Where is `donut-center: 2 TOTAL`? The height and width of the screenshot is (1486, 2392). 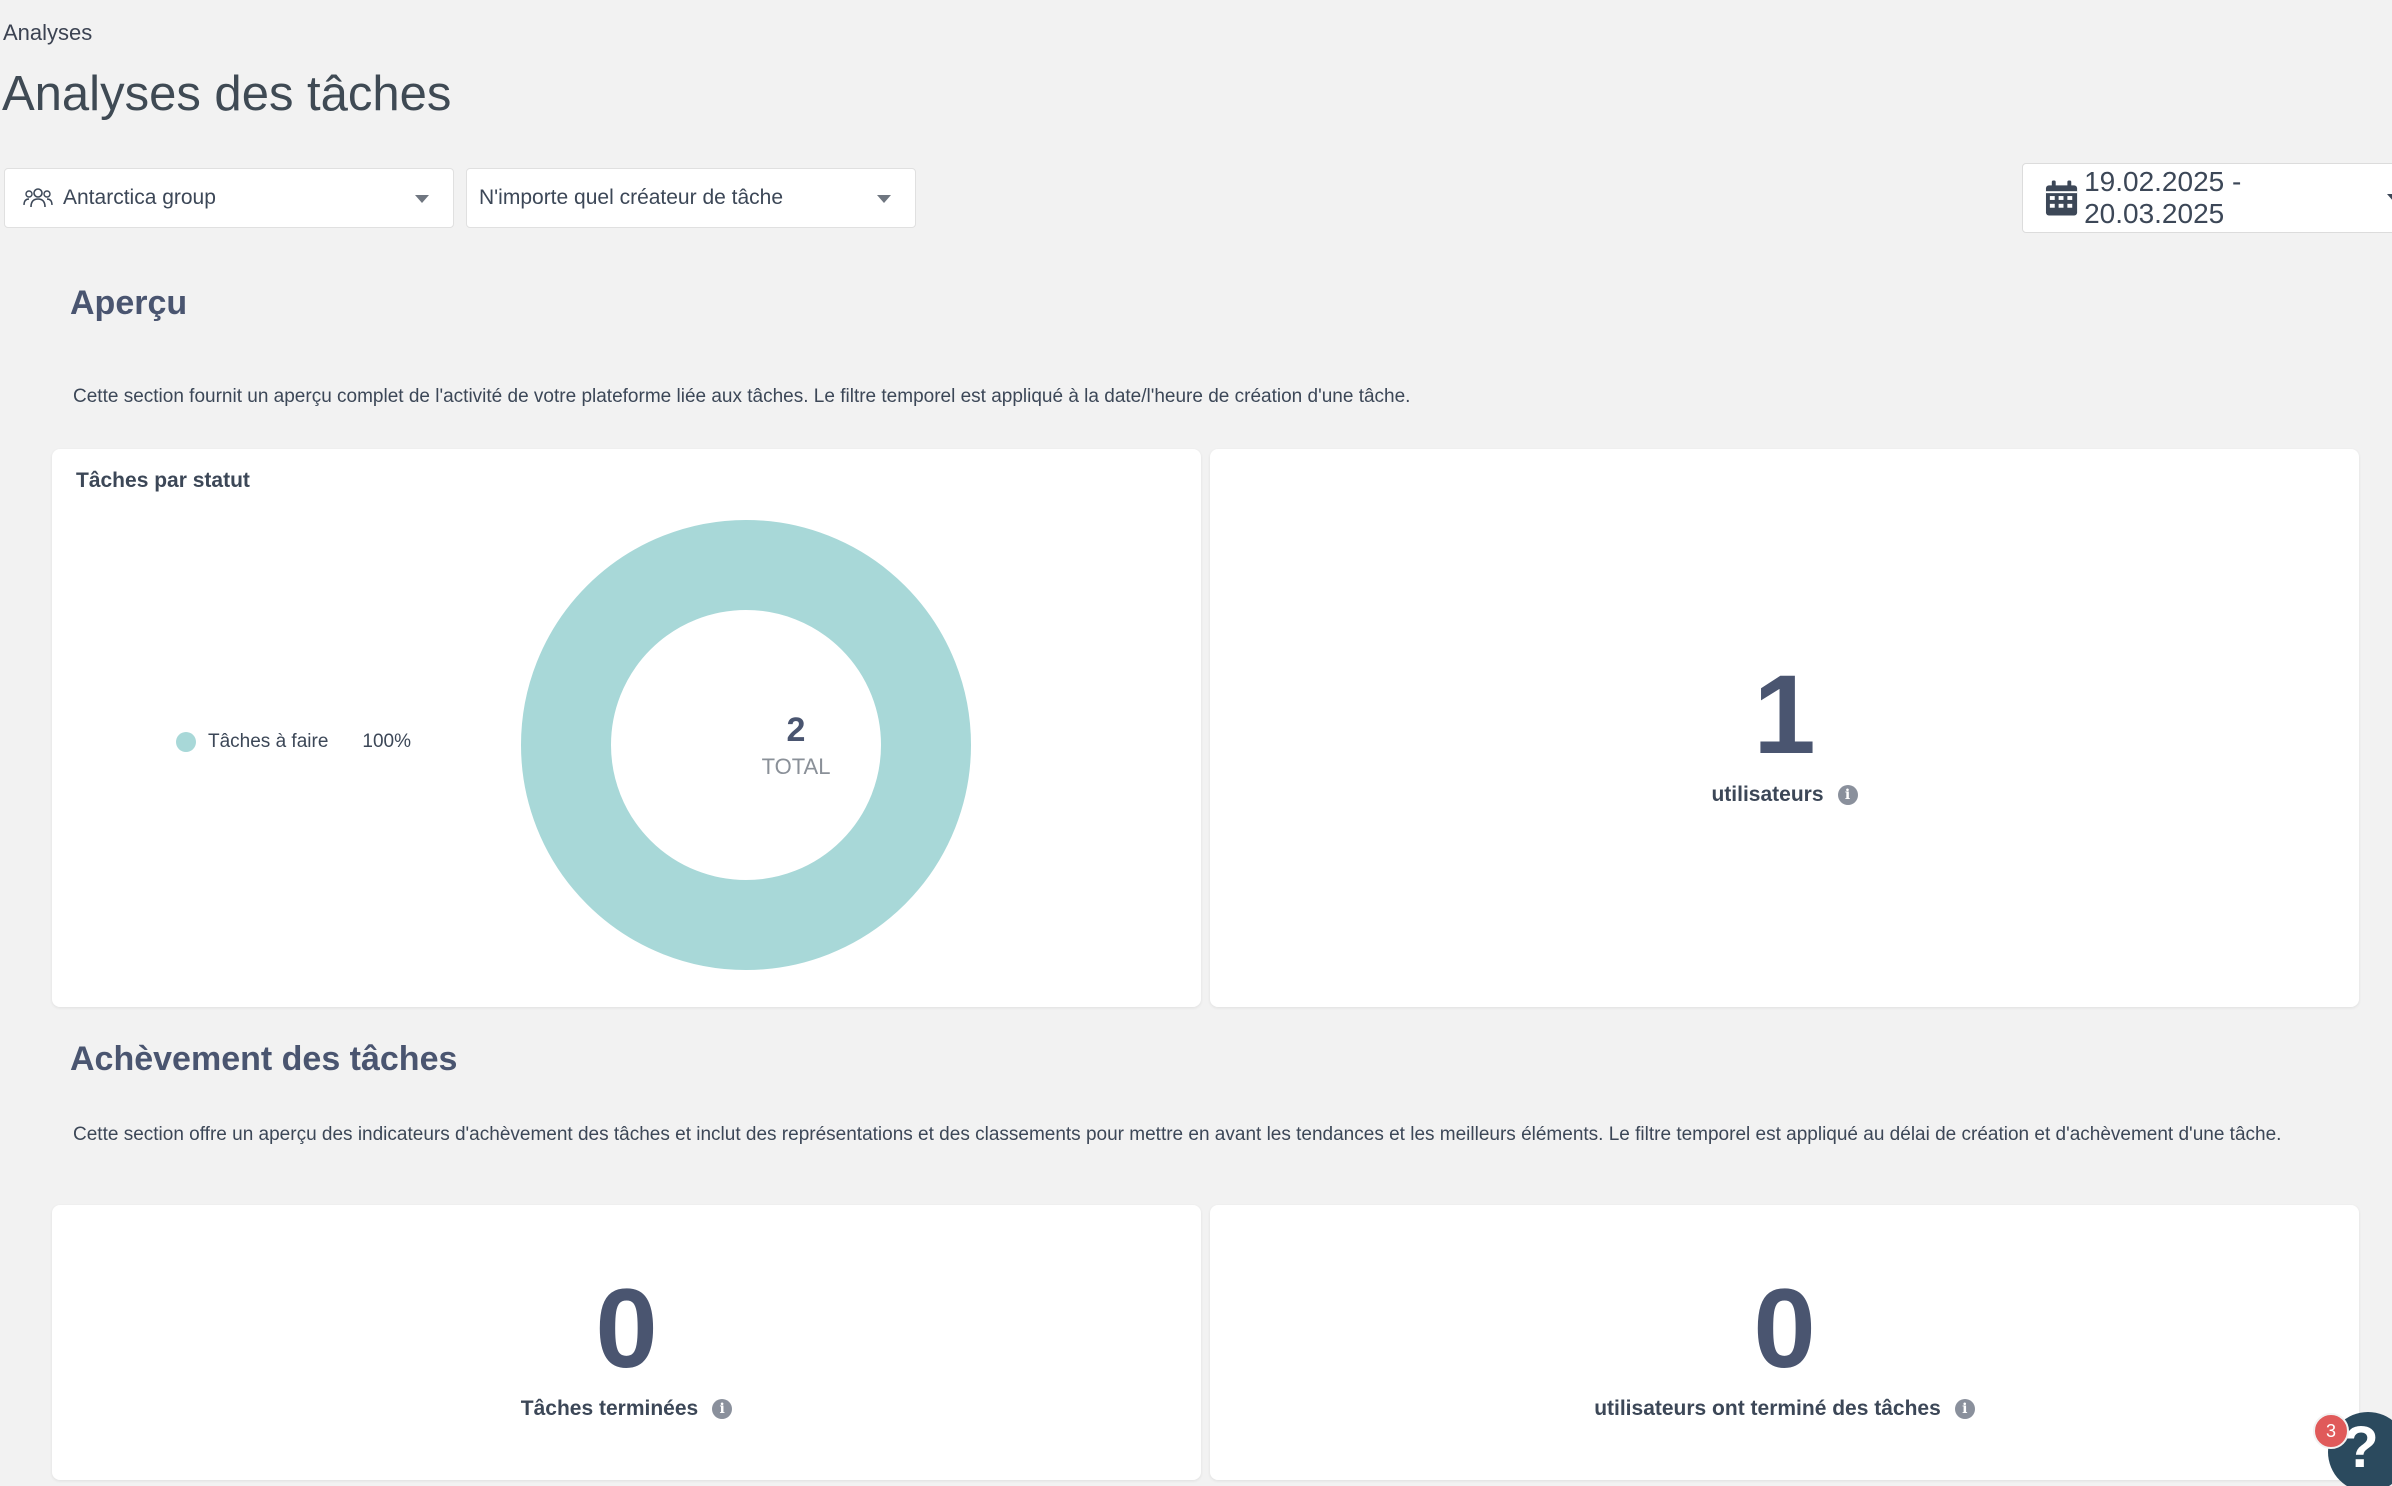
donut-center: 2 TOTAL is located at coordinates (796, 745).